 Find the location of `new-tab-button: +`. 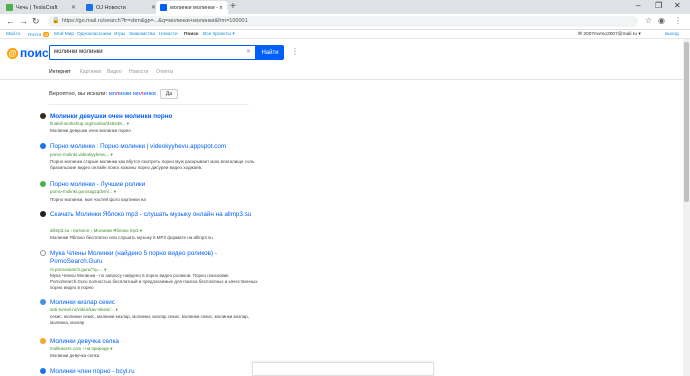

new-tab-button: + is located at coordinates (233, 6).